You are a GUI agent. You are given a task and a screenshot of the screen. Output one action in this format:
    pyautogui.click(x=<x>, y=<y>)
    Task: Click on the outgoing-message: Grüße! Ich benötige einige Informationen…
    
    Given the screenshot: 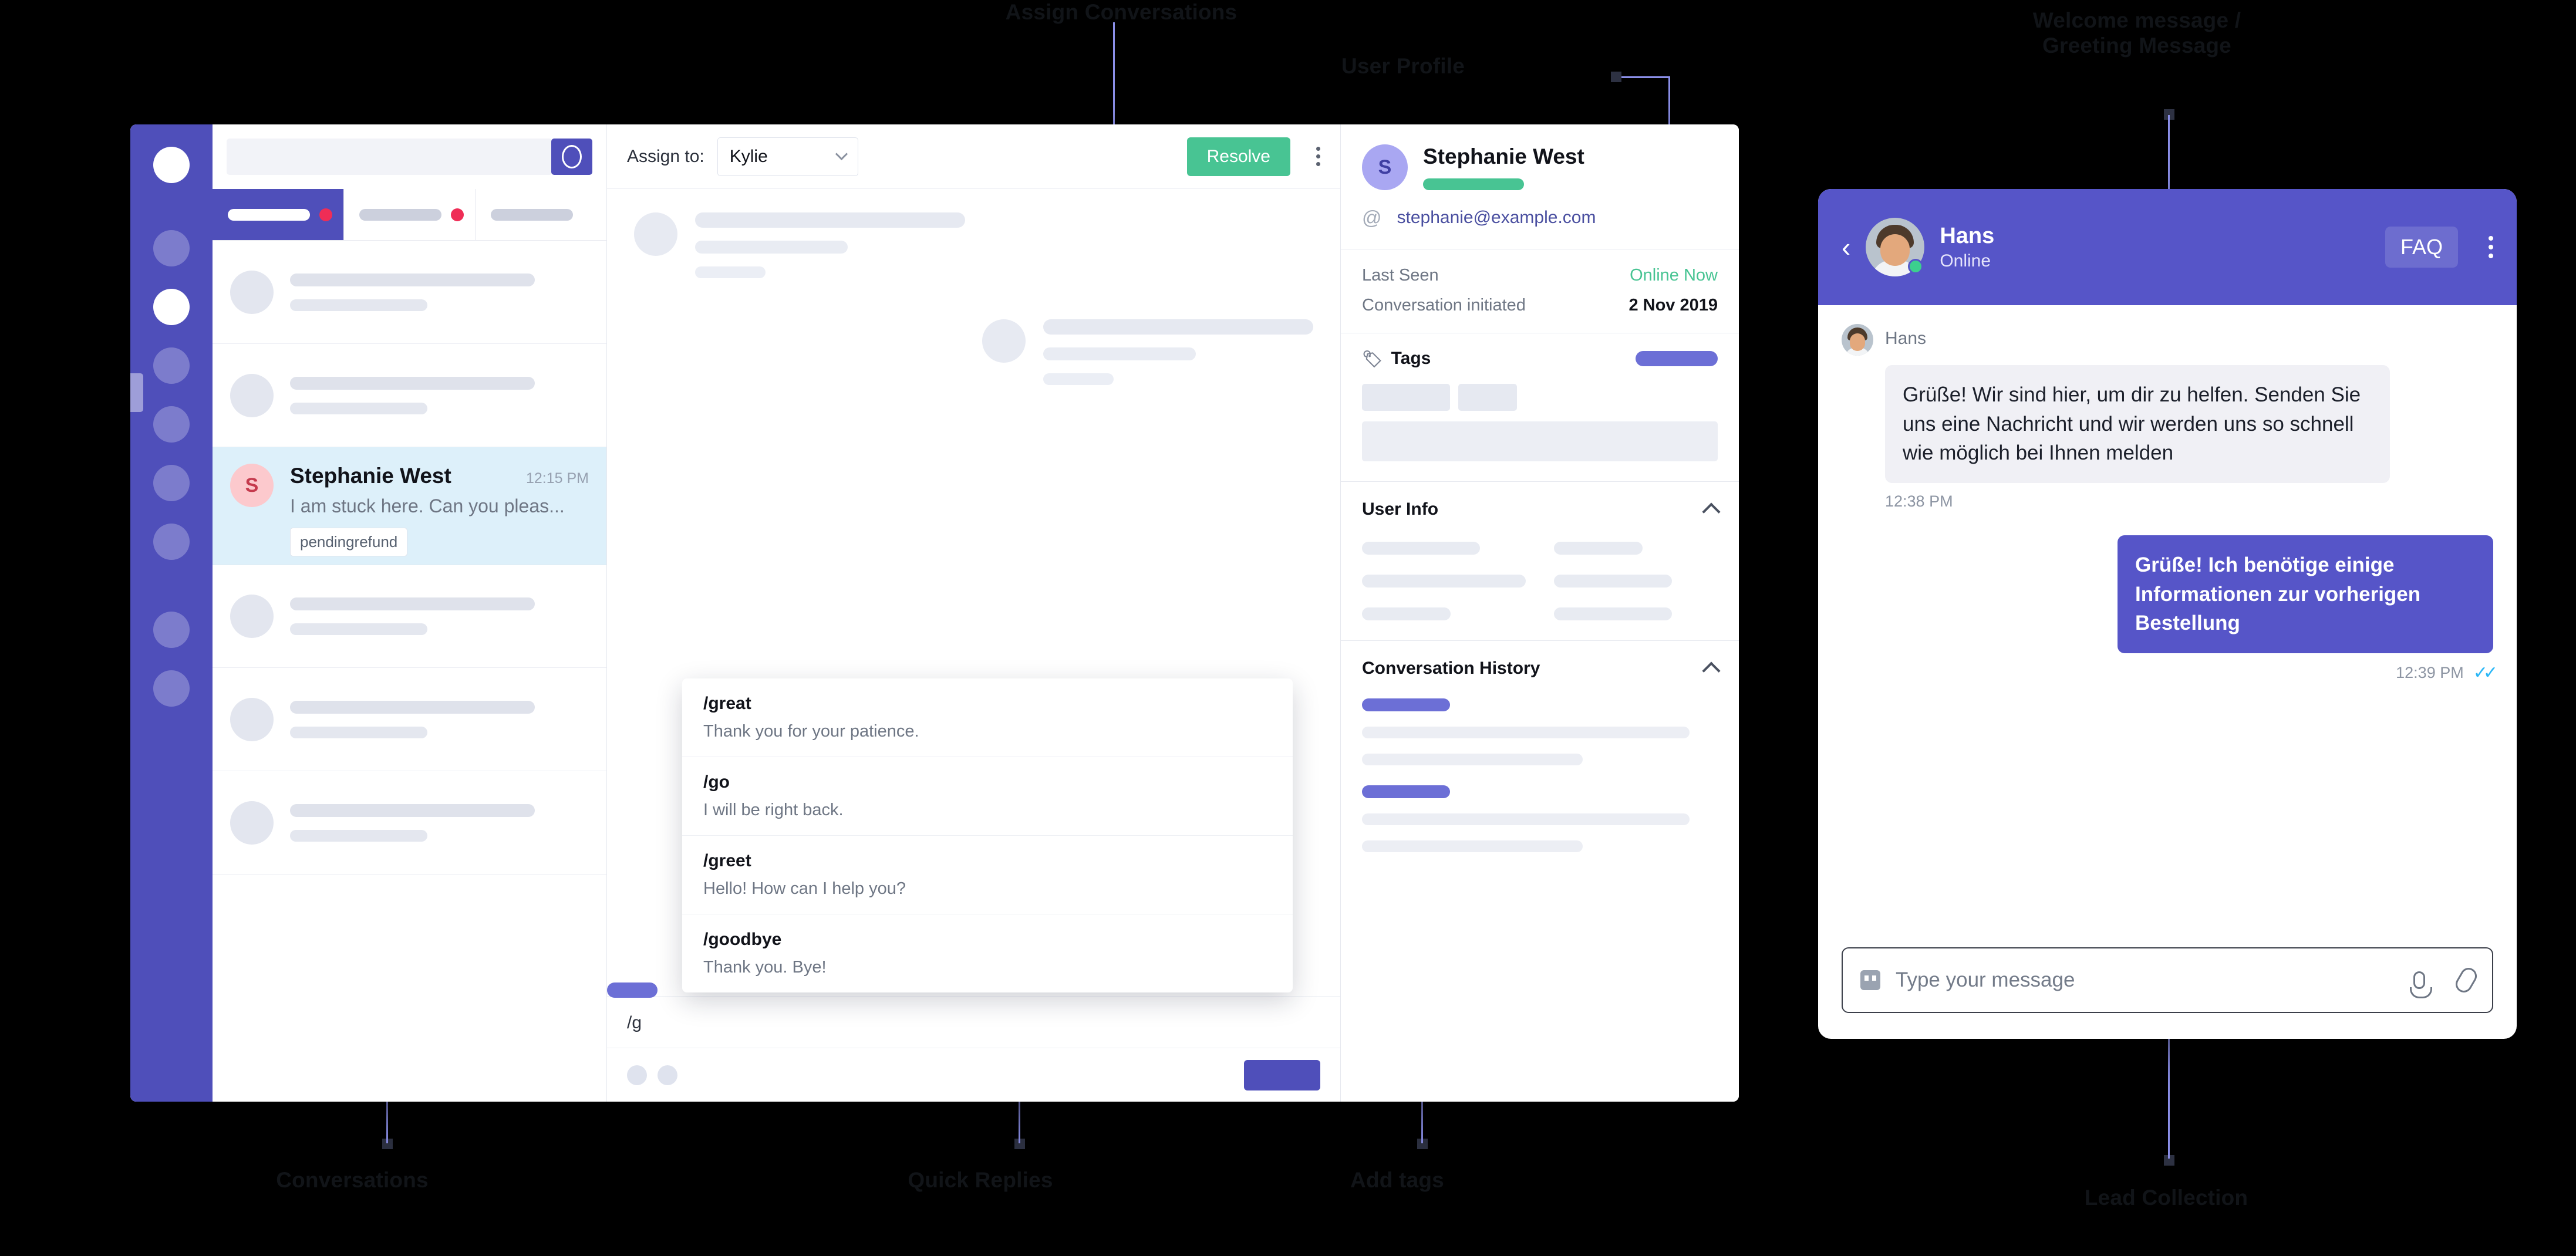 What is the action you would take?
    pyautogui.click(x=2170, y=609)
    